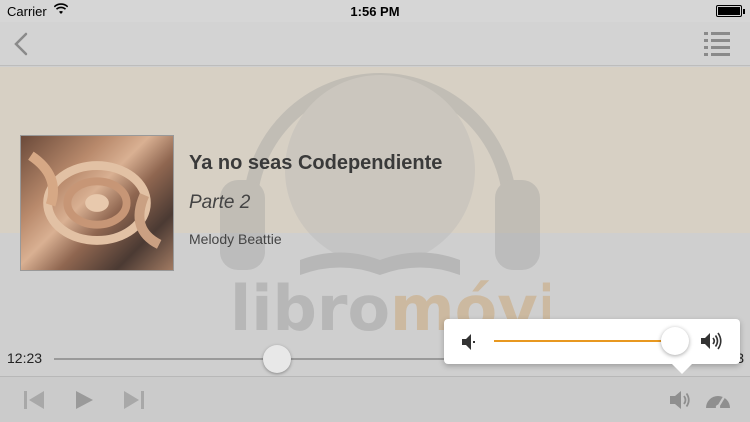 This screenshot has width=750, height=422. What do you see at coordinates (375, 399) in the screenshot?
I see `player-controls` at bounding box center [375, 399].